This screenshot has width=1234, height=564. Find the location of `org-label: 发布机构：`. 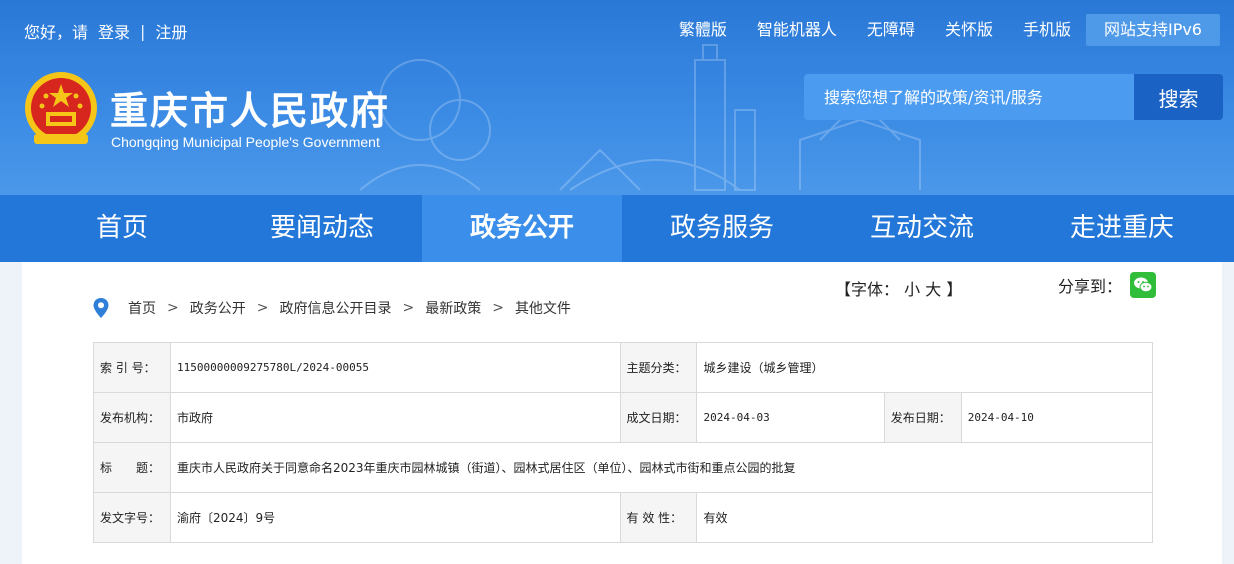

org-label: 发布机构： is located at coordinates (132, 417).